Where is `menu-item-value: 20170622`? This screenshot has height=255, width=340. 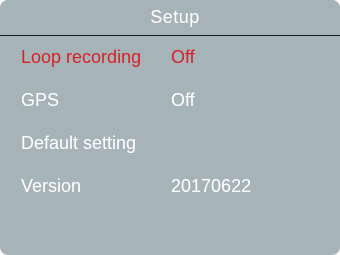 menu-item-value: 20170622 is located at coordinates (211, 186).